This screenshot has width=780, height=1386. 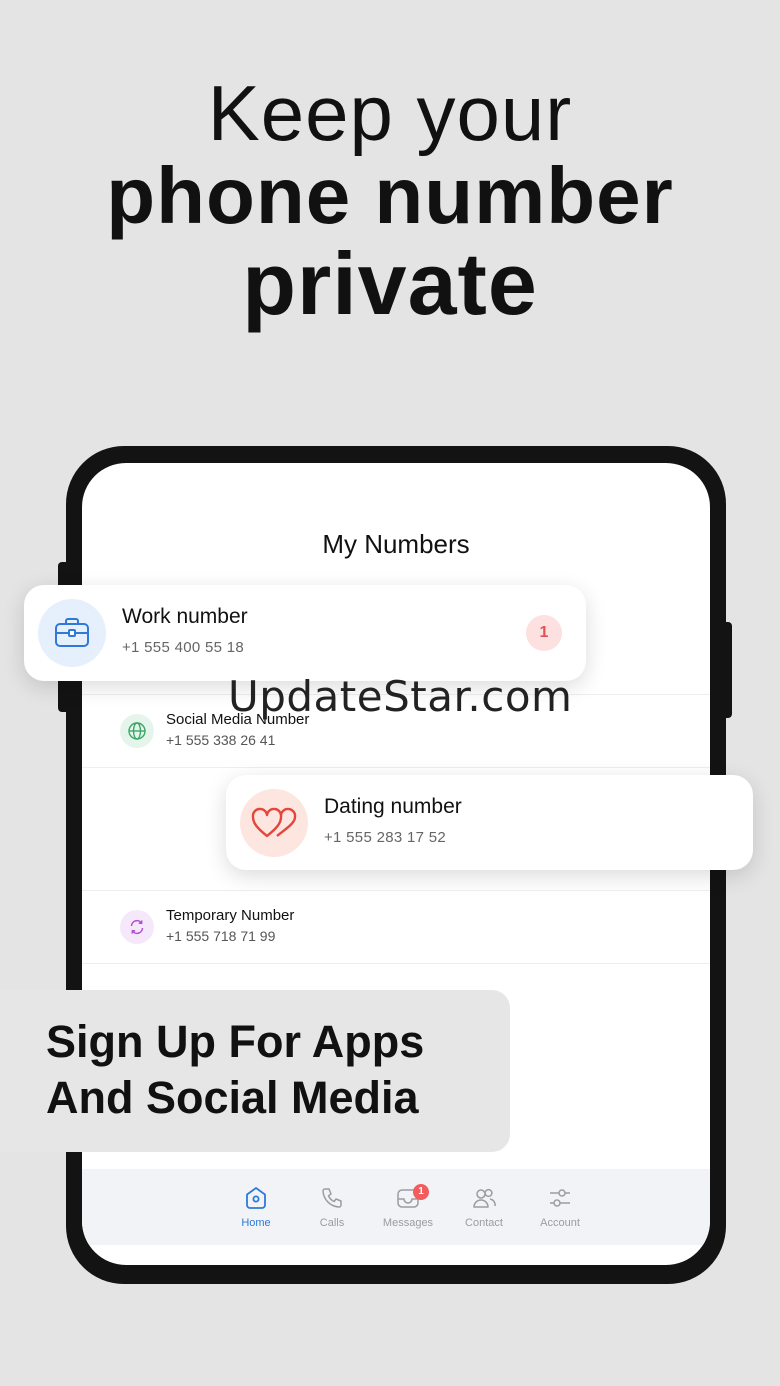 What do you see at coordinates (484, 1223) in the screenshot?
I see `tab-label: Contact` at bounding box center [484, 1223].